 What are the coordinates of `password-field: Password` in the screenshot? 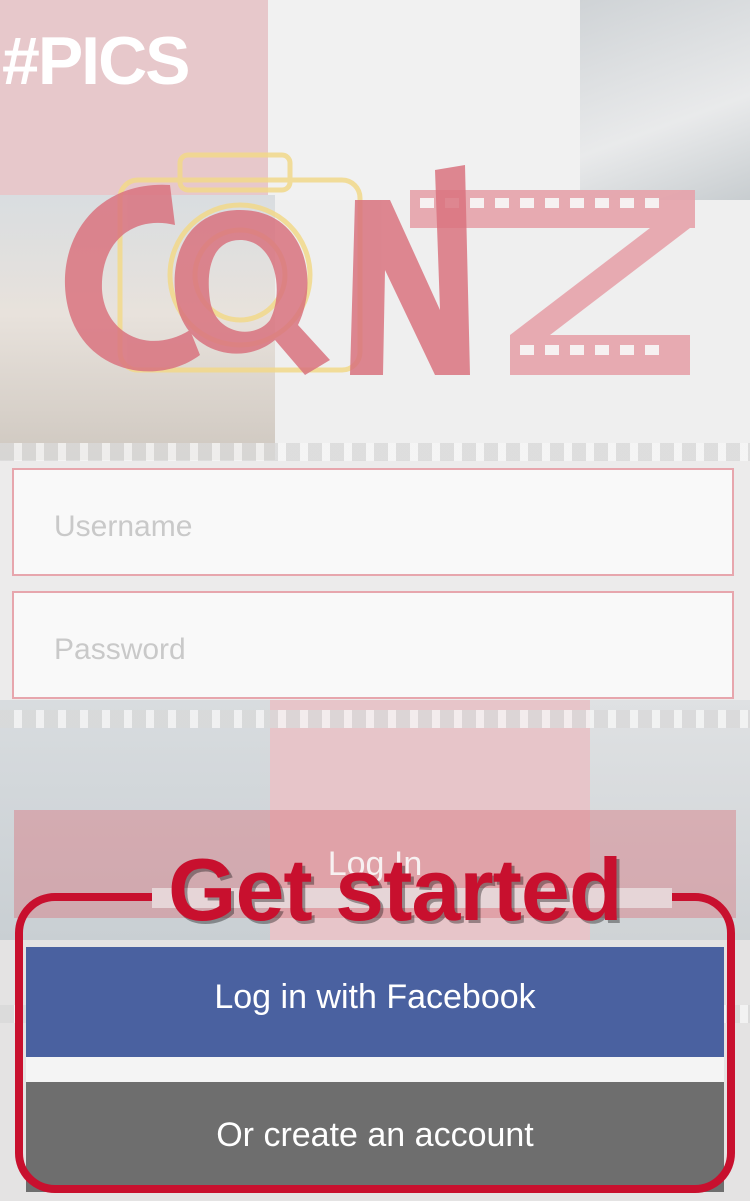 It's located at (373, 645).